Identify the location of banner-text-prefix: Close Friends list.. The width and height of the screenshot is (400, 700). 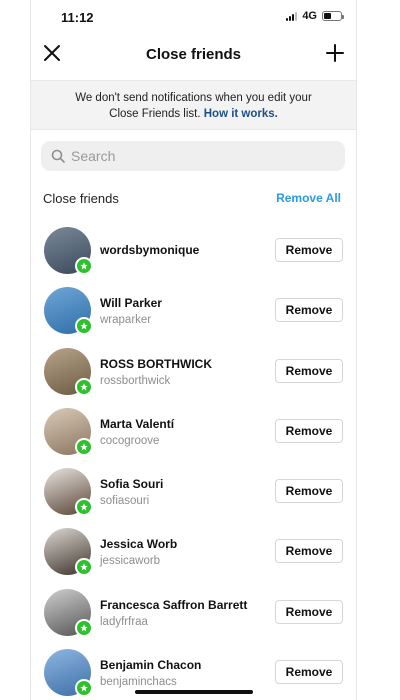
(155, 114).